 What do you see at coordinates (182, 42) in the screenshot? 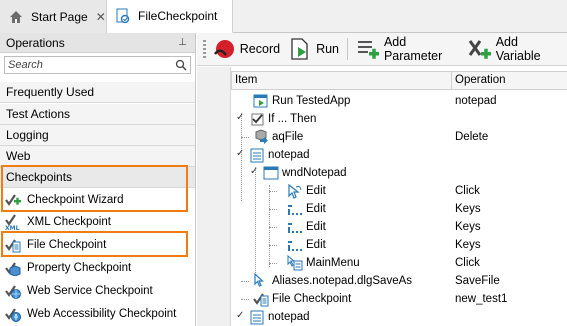
I see `pin-icon: ⊥` at bounding box center [182, 42].